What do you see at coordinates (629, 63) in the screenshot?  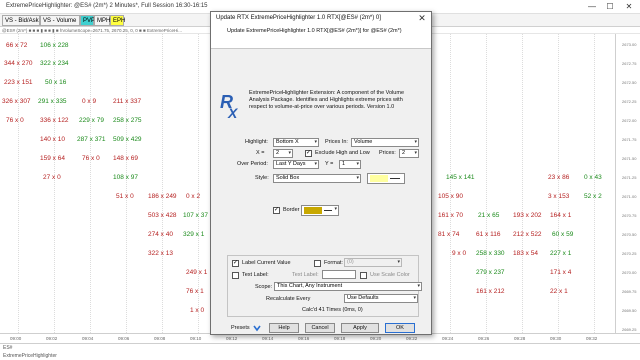 I see `price-tick-label: 2672.75` at bounding box center [629, 63].